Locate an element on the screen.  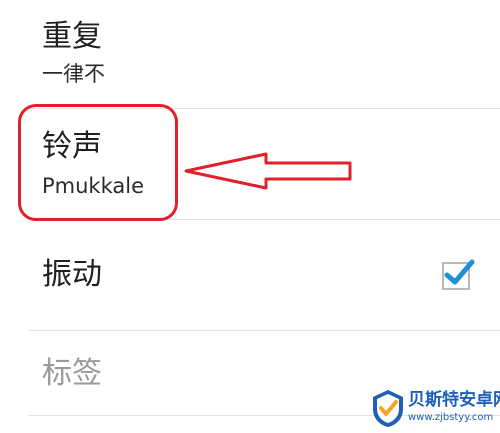
watermark-name: 贝斯特安卓网 is located at coordinates (454, 400).